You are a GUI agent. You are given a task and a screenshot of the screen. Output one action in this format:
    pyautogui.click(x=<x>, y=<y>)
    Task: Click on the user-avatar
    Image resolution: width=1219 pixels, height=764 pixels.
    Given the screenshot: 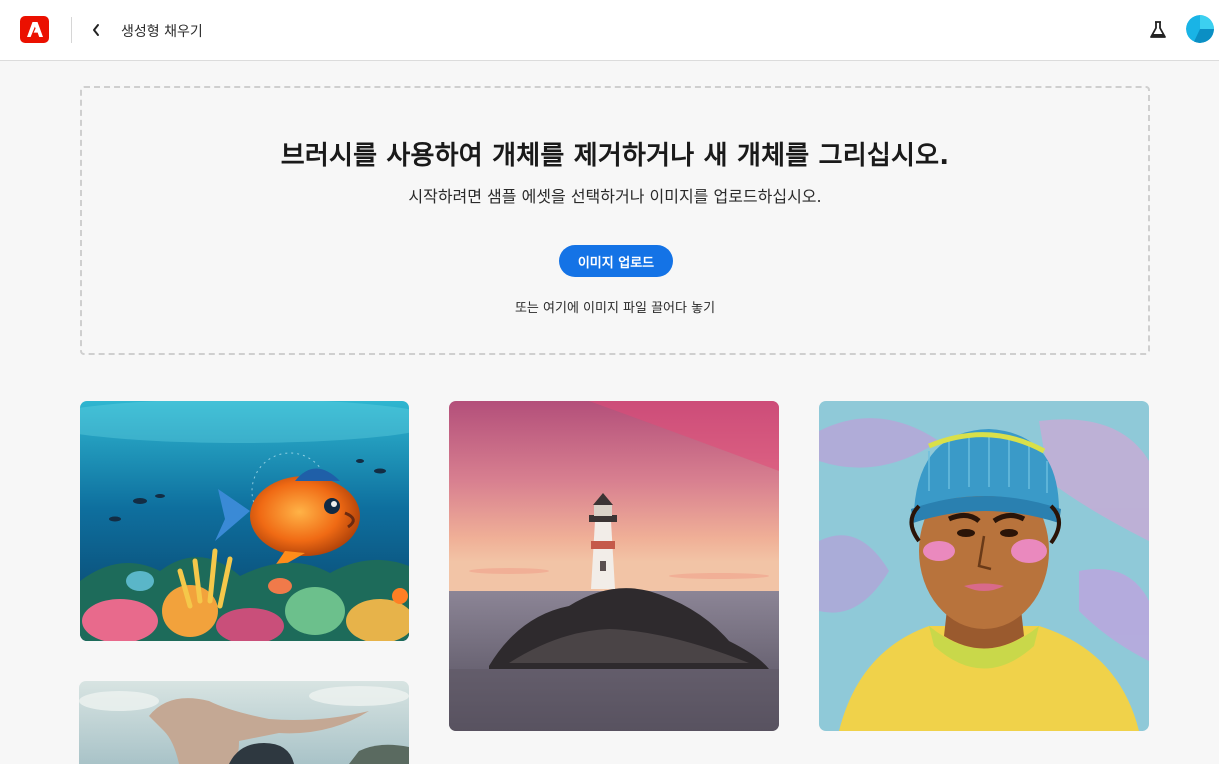 What is the action you would take?
    pyautogui.click(x=1200, y=29)
    